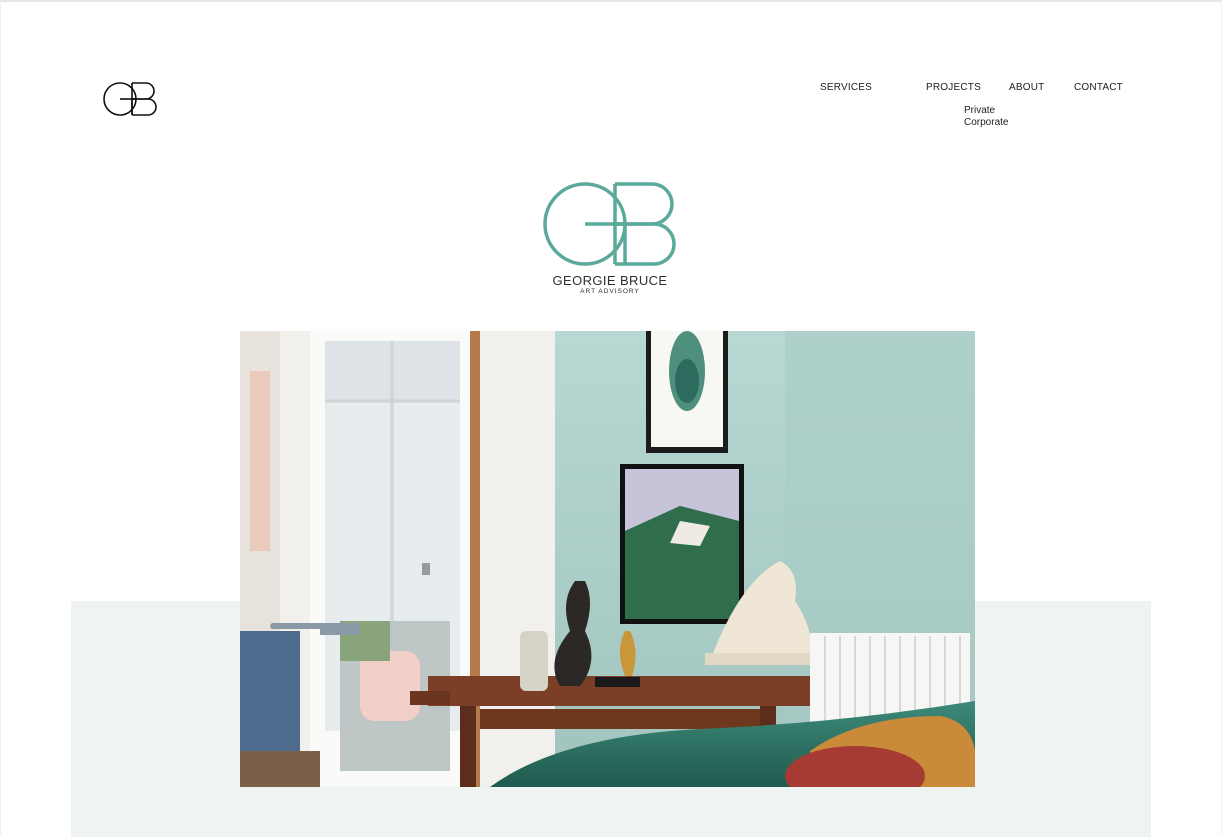 This screenshot has width=1224, height=837. I want to click on brand-name: GEORGIE BRUCE, so click(610, 280).